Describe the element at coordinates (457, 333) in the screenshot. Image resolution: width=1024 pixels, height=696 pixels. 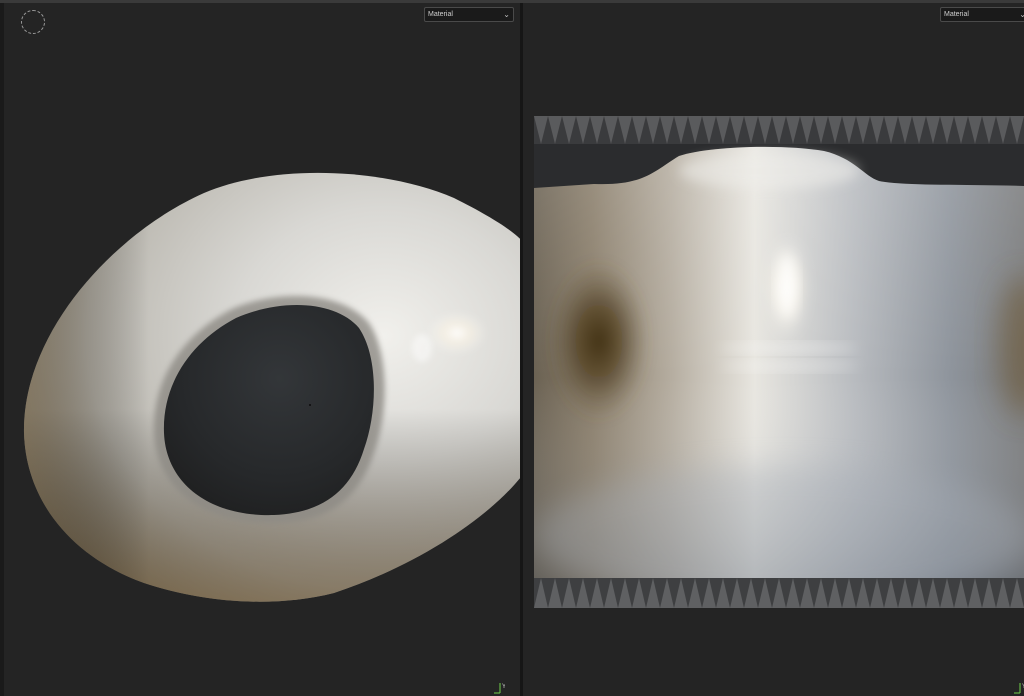
I see `specular-highlight` at that location.